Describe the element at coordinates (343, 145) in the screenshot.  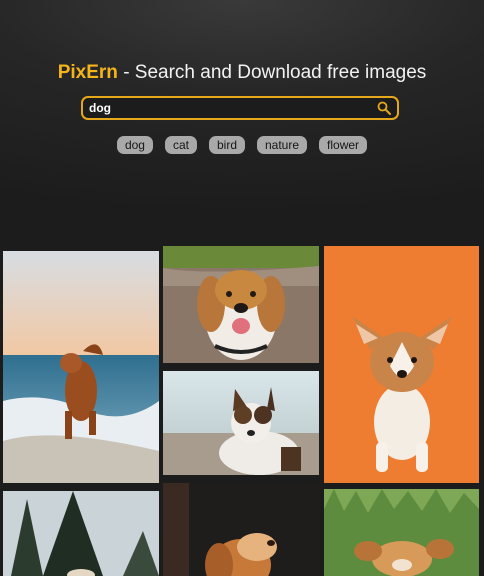
I see `tag-flower: flower` at that location.